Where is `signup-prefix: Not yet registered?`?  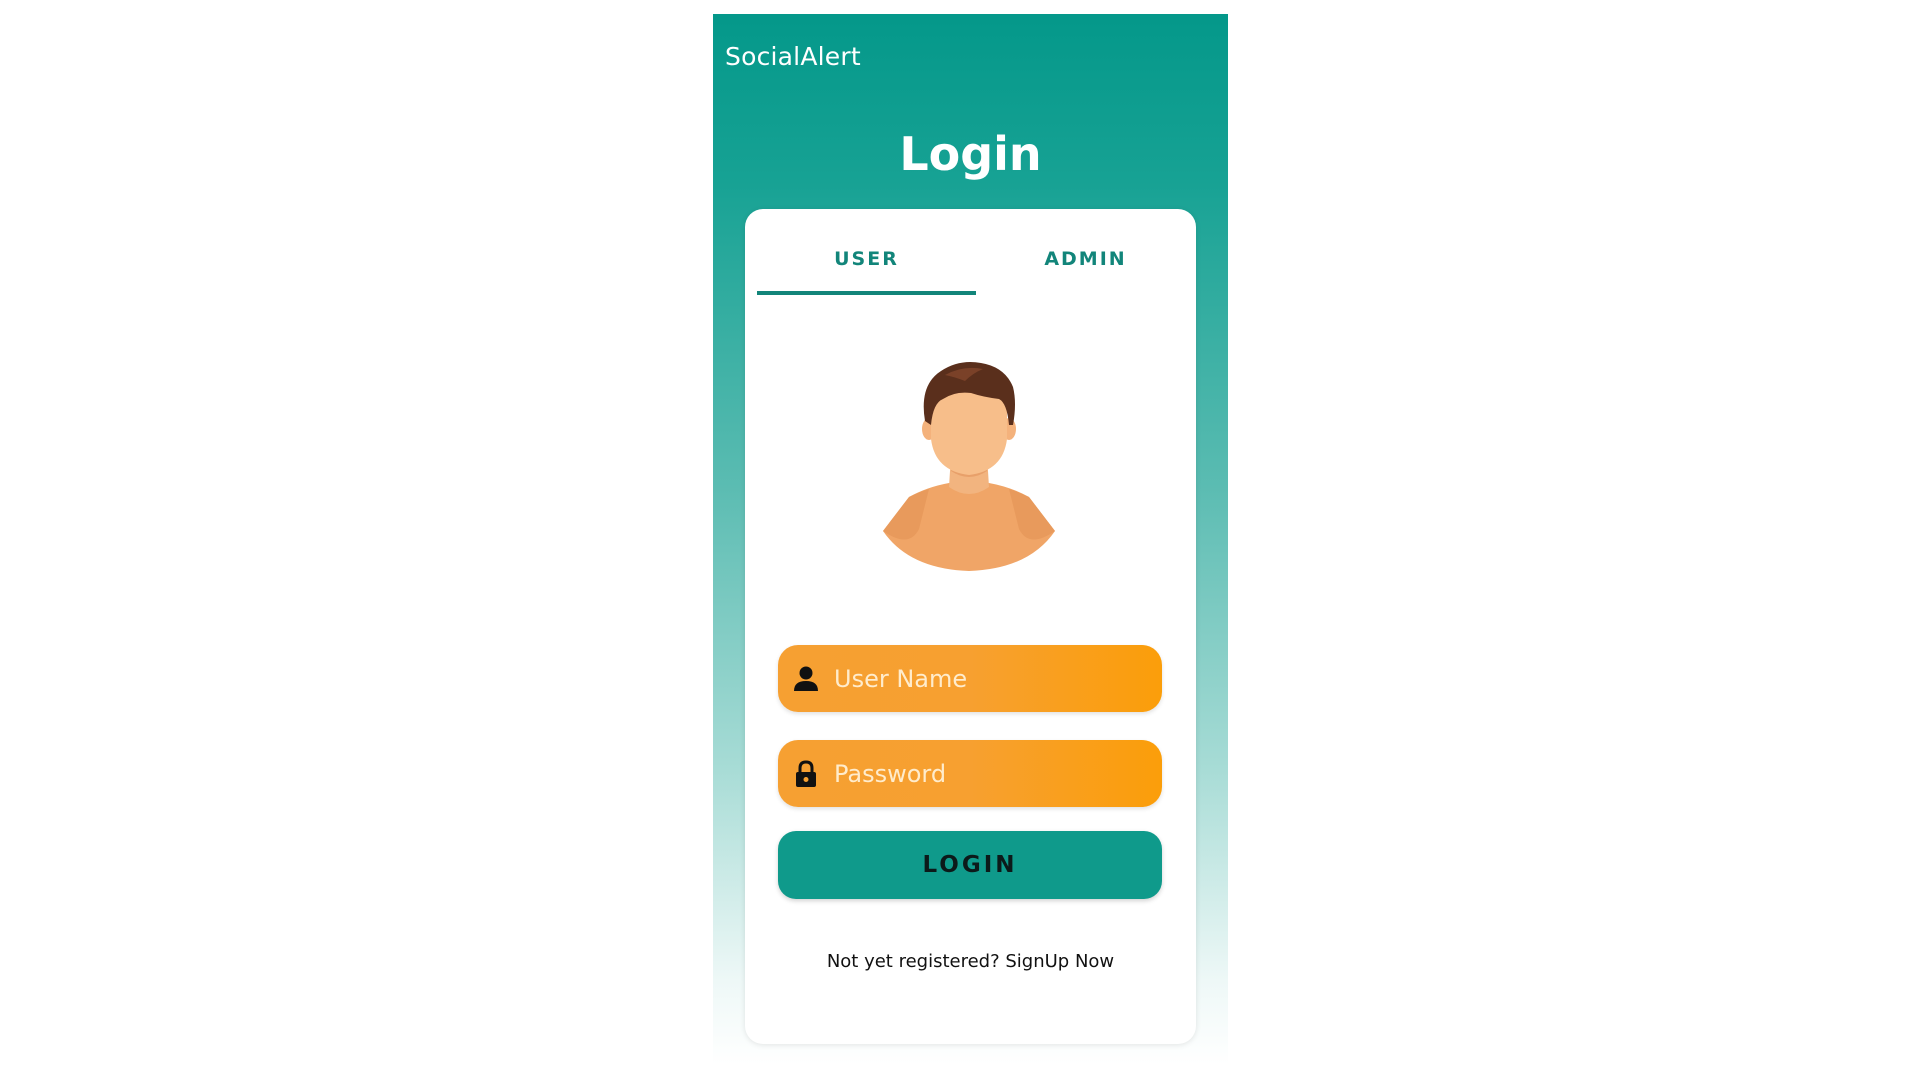
signup-prefix: Not yet registered? is located at coordinates (916, 961).